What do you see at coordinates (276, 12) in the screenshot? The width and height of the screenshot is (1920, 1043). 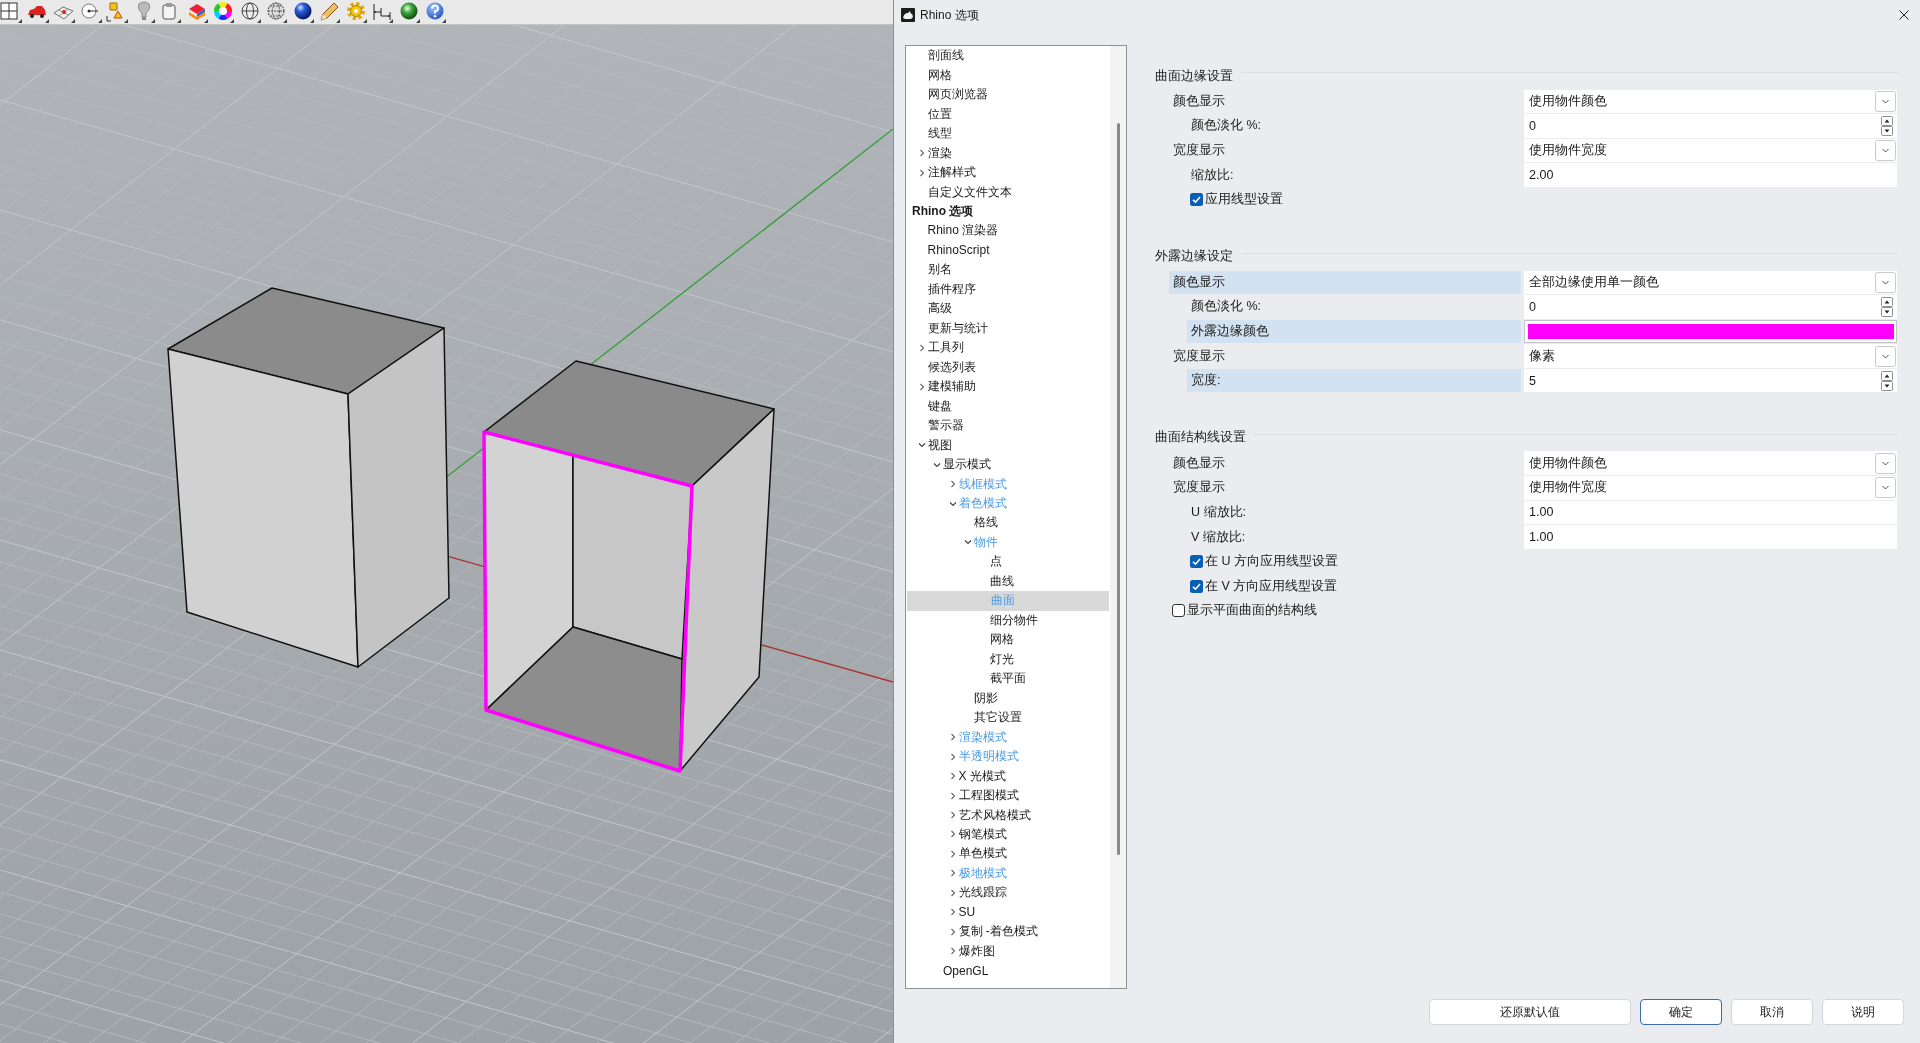 I see `mesh-sphere-icon` at bounding box center [276, 12].